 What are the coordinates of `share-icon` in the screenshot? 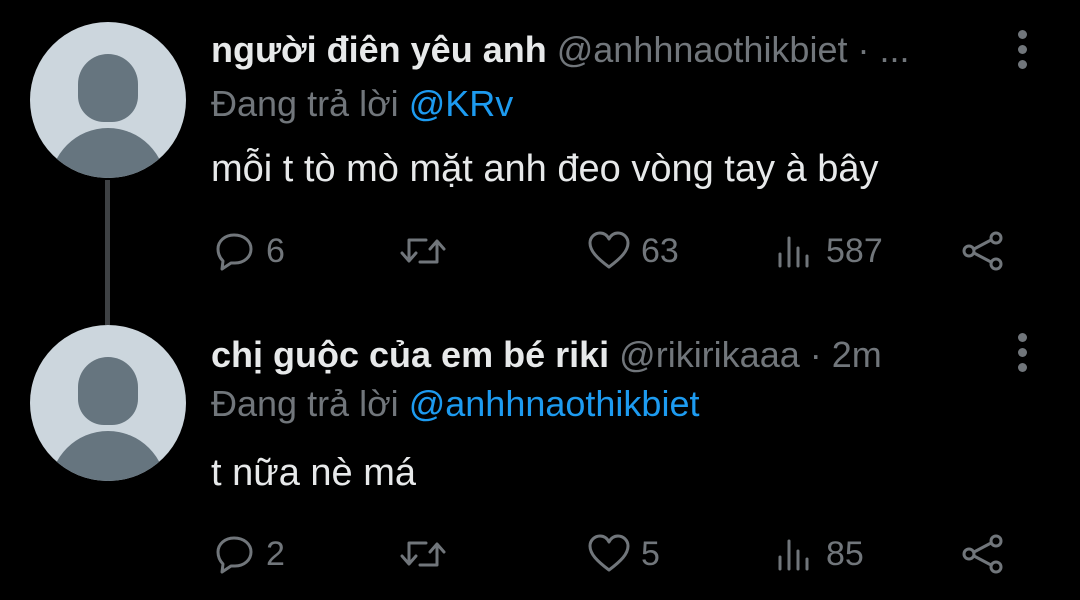 It's located at (982, 554).